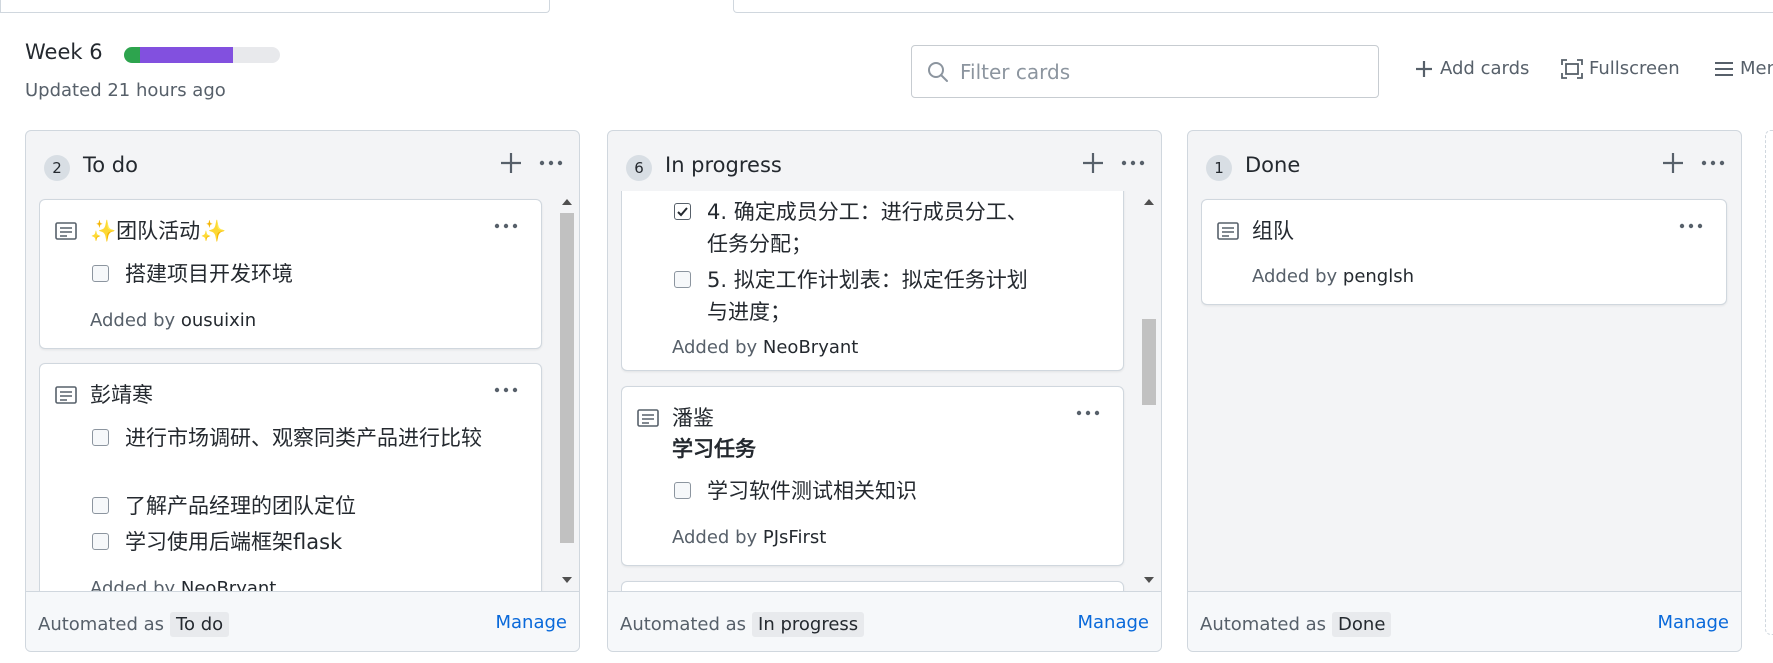 The image size is (1773, 663). Describe the element at coordinates (275, 6) in the screenshot. I see `top-tab-left` at that location.